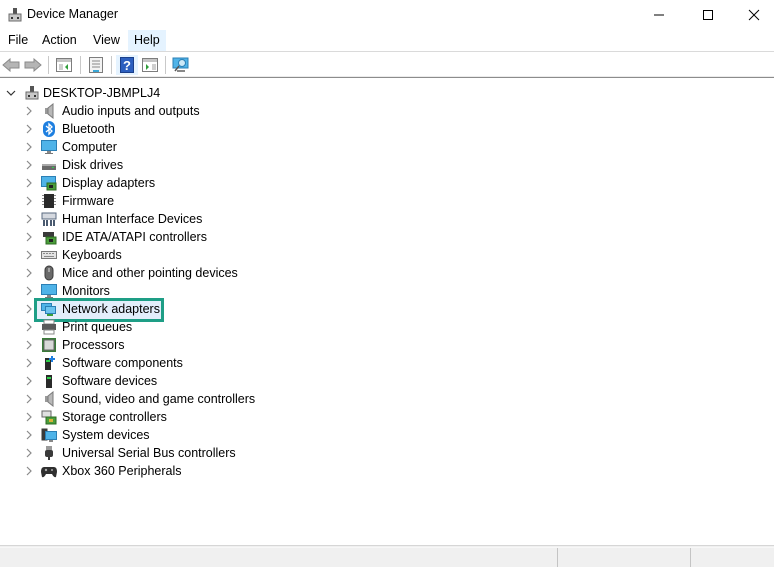 The image size is (774, 567). What do you see at coordinates (387, 417) in the screenshot?
I see `tree-node-storage-controllers: Storage controllers` at bounding box center [387, 417].